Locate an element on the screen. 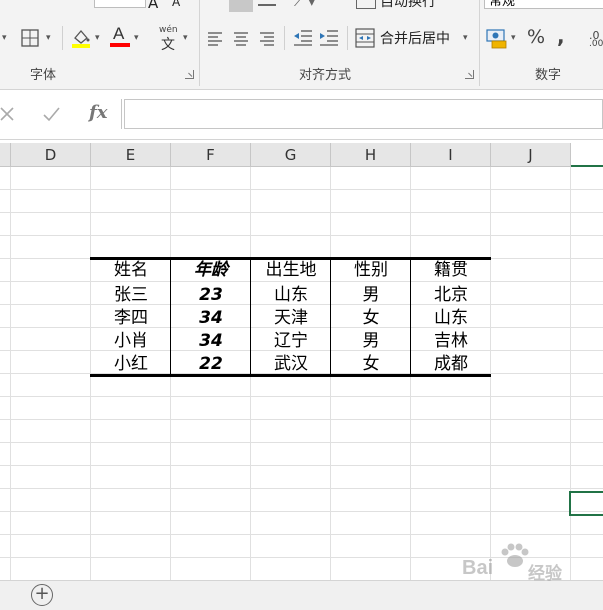  table-cell: 吉林 is located at coordinates (451, 341).